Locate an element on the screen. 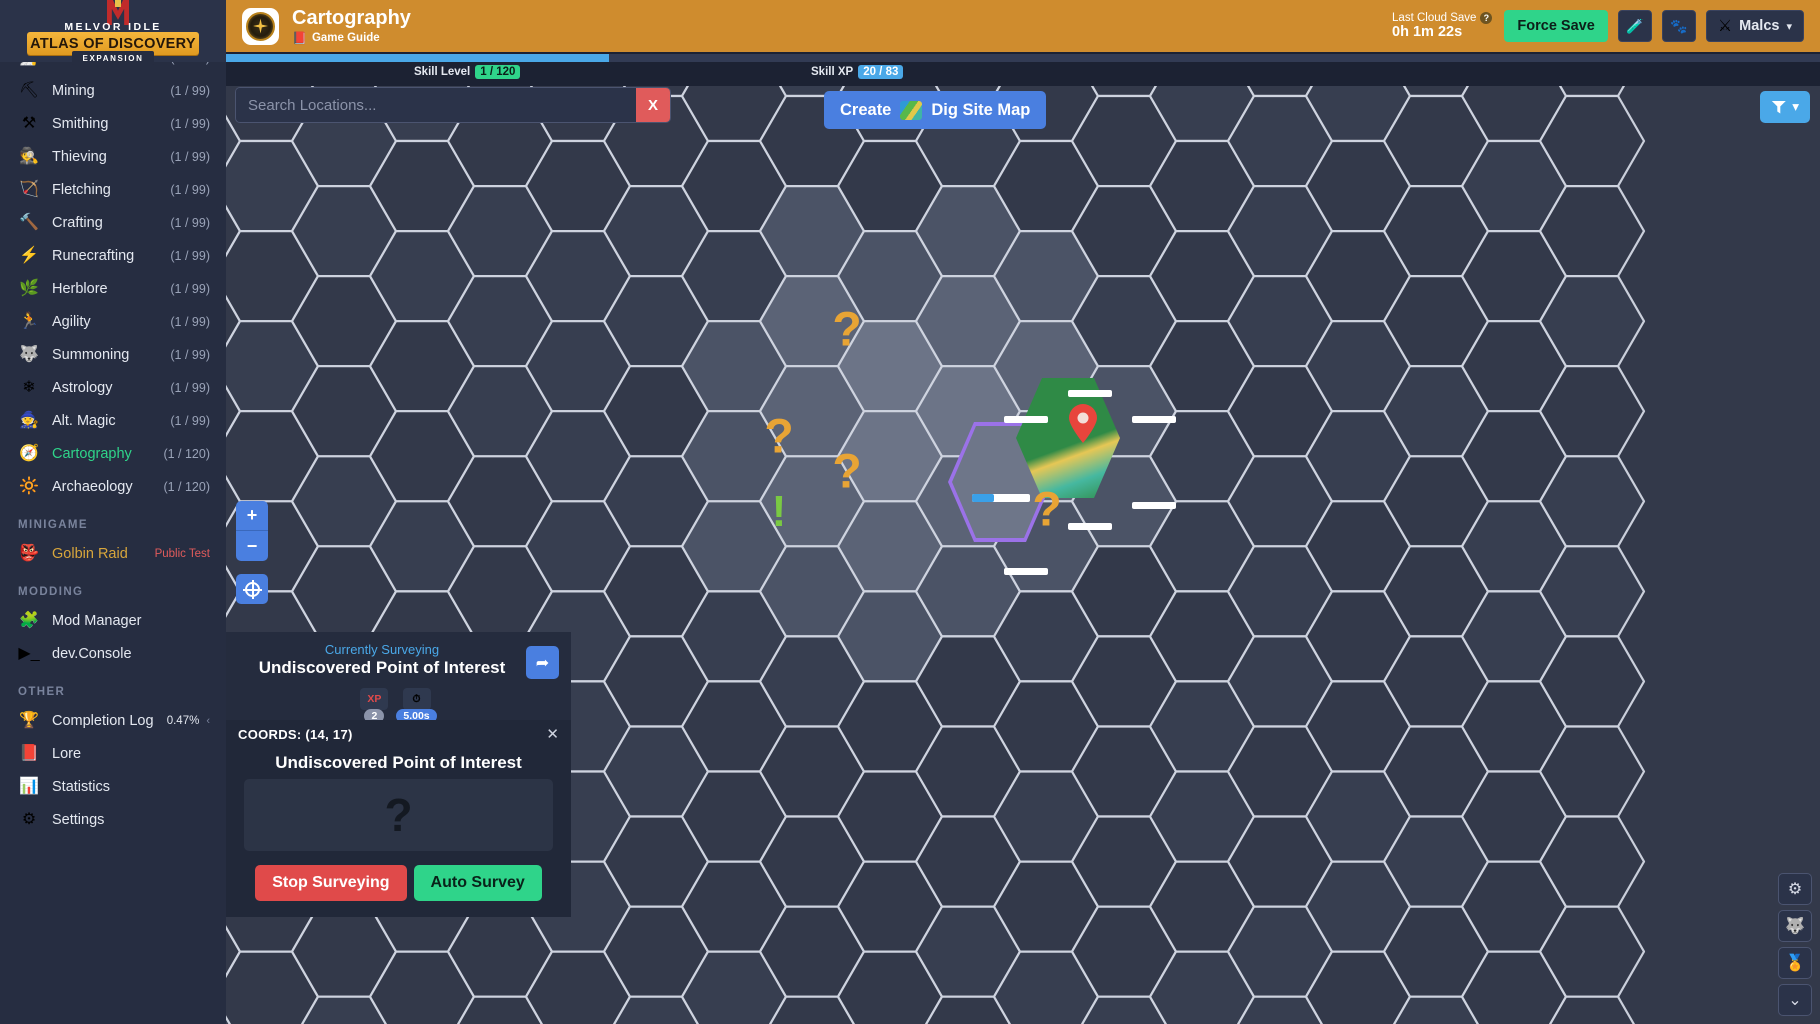 This screenshot has height=1024, width=1820. clear-search-button: X is located at coordinates (653, 105).